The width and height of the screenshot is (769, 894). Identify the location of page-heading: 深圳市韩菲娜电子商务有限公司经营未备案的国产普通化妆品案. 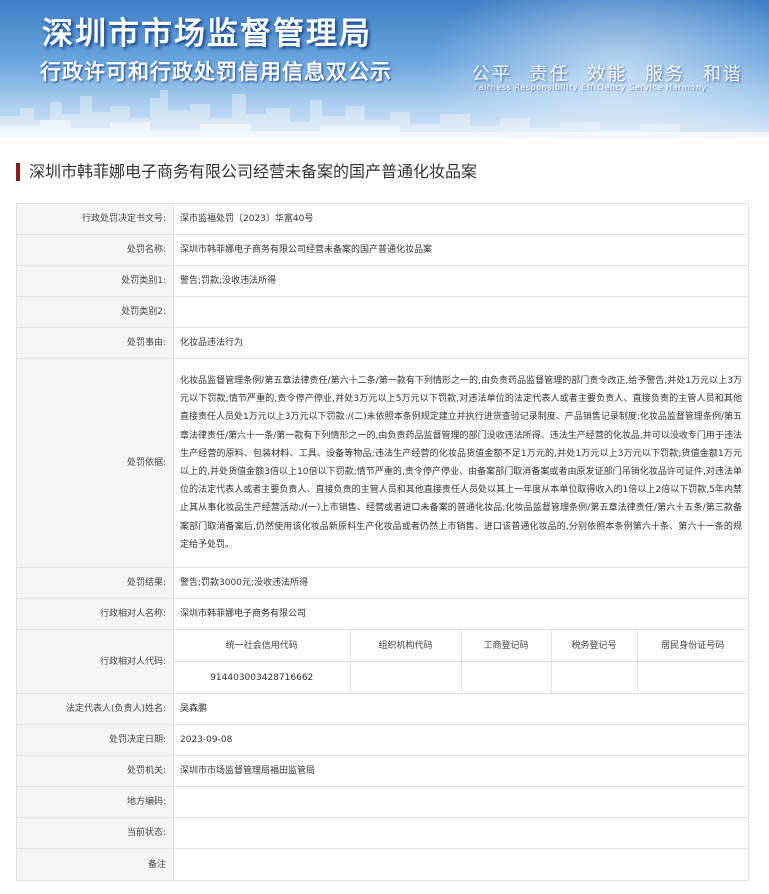
(392, 172).